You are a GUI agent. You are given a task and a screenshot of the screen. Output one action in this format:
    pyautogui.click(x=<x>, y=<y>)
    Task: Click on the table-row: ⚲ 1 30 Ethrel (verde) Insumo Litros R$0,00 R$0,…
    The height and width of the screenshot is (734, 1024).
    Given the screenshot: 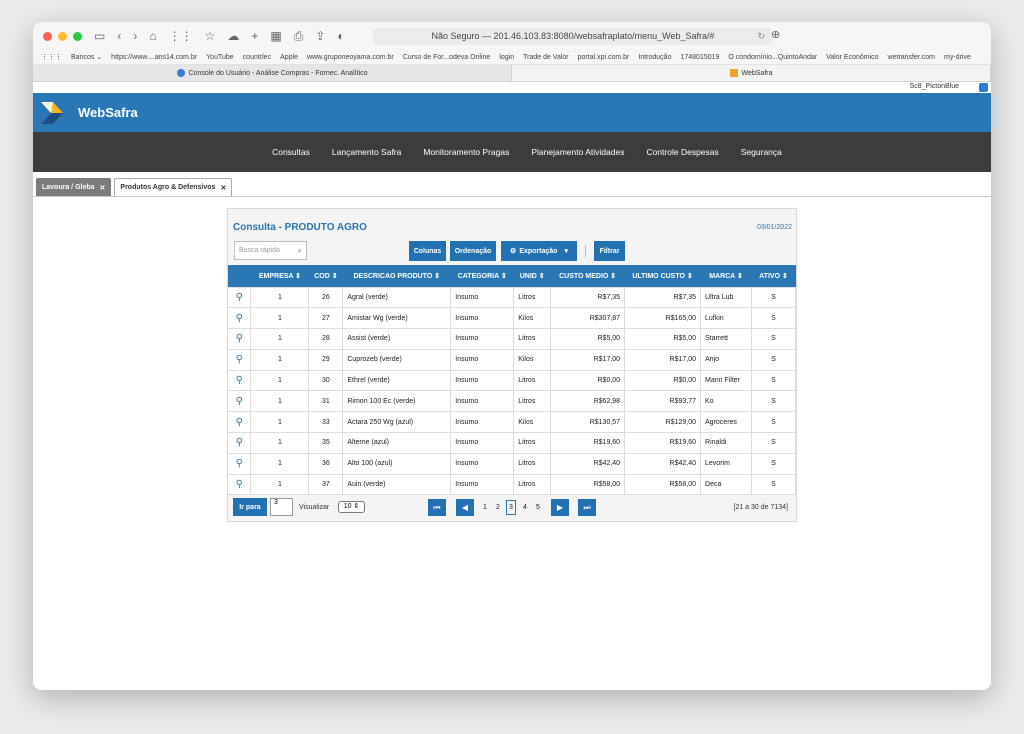 What is the action you would take?
    pyautogui.click(x=512, y=380)
    